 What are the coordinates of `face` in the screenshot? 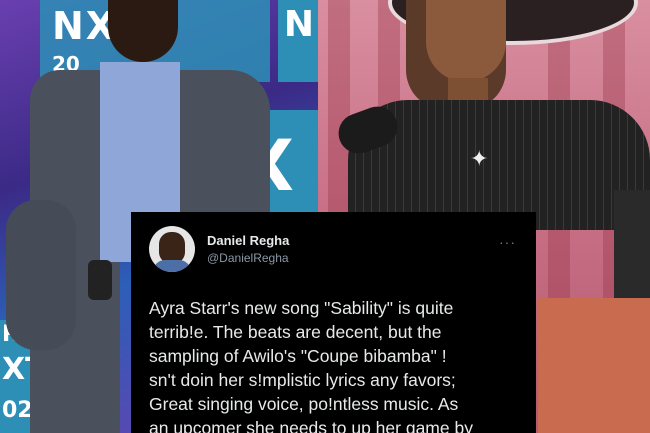 It's located at (466, 41).